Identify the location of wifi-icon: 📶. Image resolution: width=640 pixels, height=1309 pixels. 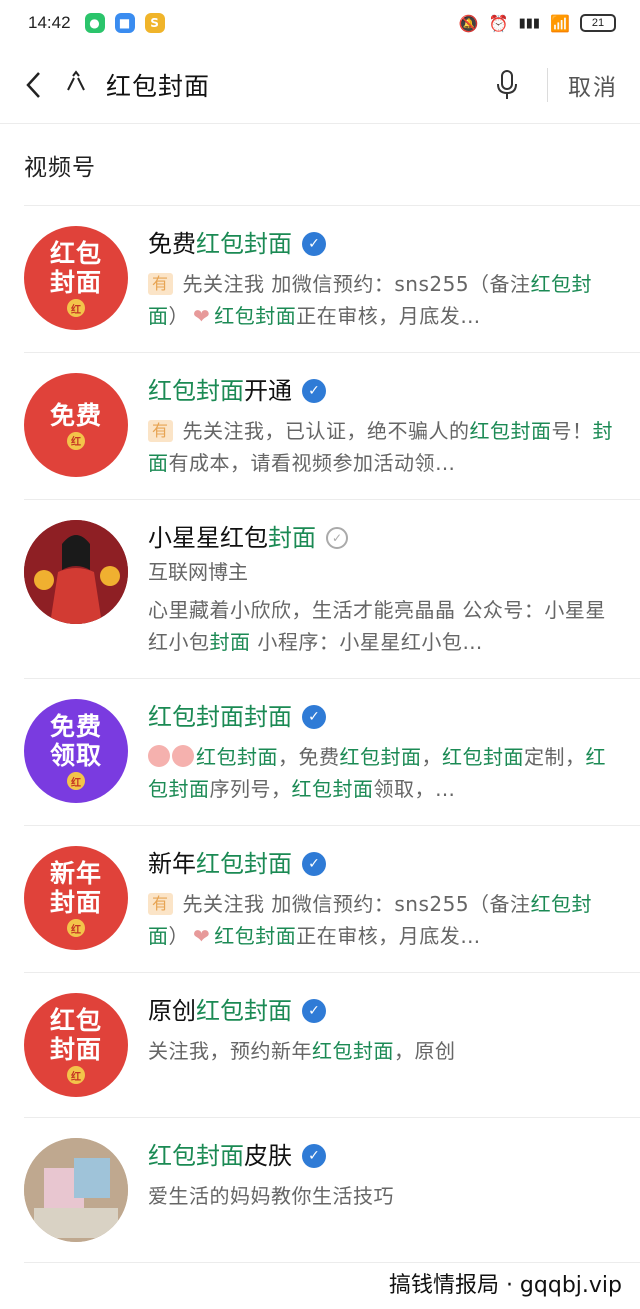
(560, 23).